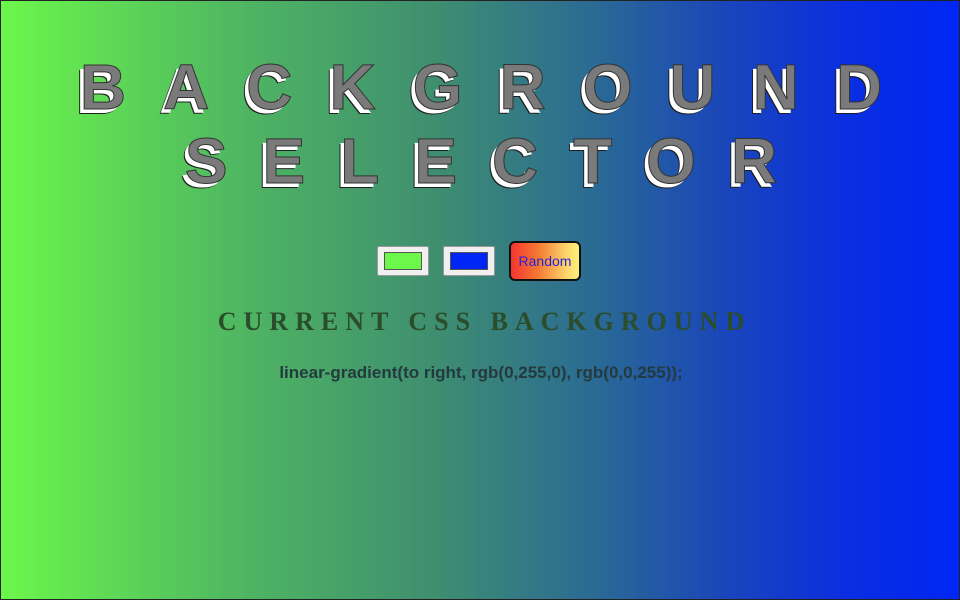 This screenshot has width=960, height=600. What do you see at coordinates (545, 261) in the screenshot?
I see `random-button: Random` at bounding box center [545, 261].